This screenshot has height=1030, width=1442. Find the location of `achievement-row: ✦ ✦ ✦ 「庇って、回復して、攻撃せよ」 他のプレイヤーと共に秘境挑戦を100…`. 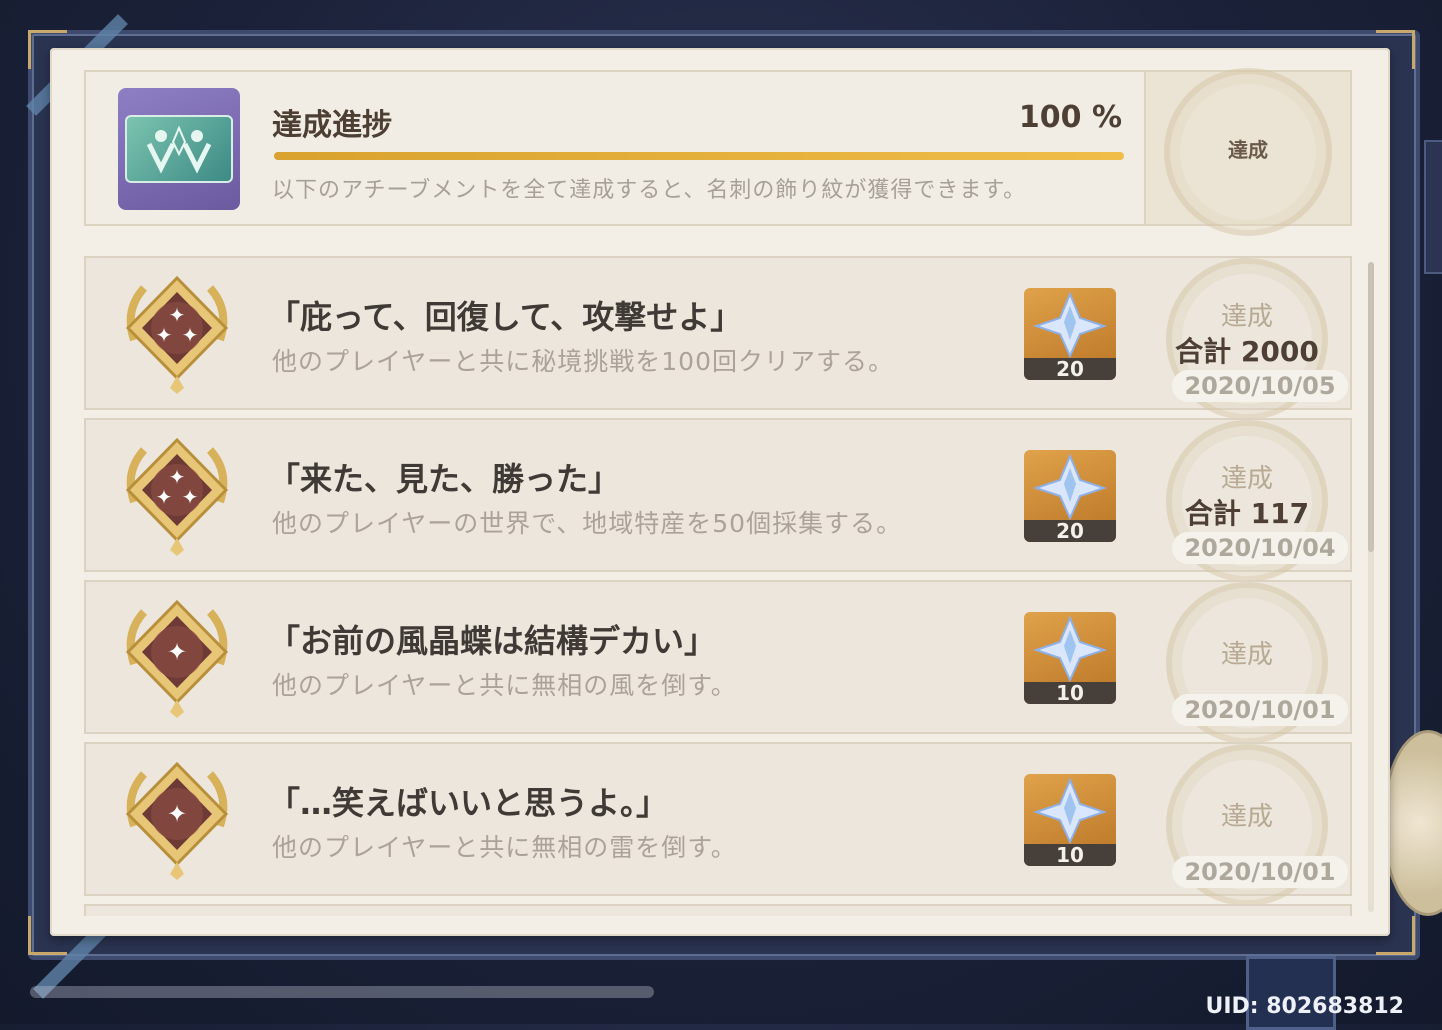

achievement-row: ✦ ✦ ✦ 「庇って、回復して、攻撃せよ」 他のプレイヤーと共に秘境挑戦を100… is located at coordinates (718, 338).